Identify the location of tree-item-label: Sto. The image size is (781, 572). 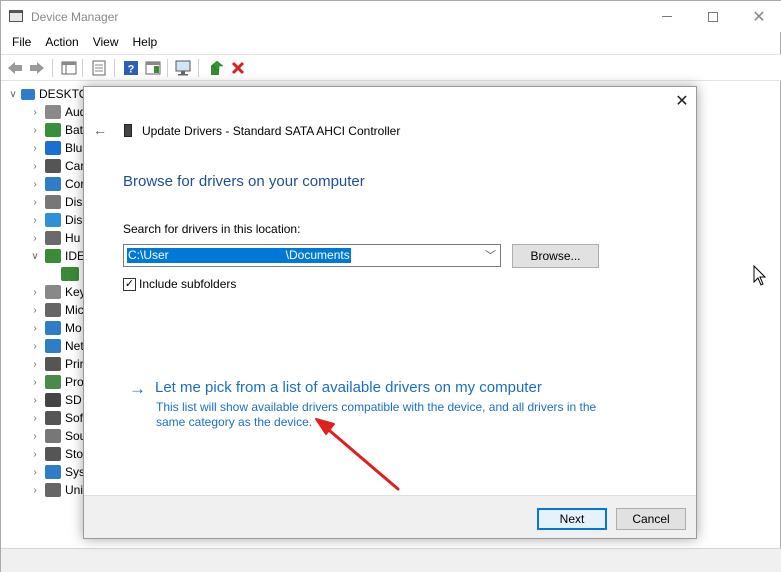
(74, 454).